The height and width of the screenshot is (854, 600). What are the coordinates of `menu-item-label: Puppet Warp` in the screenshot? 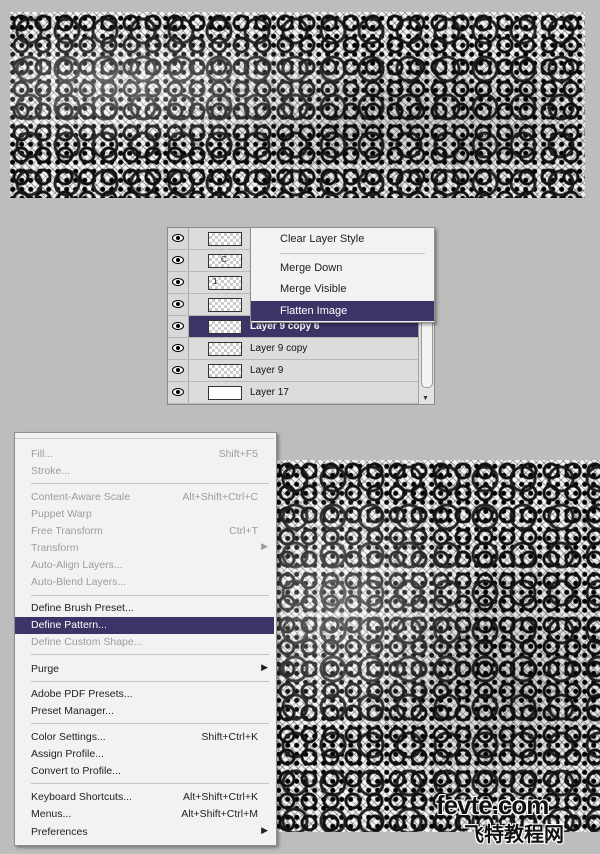 It's located at (61, 514).